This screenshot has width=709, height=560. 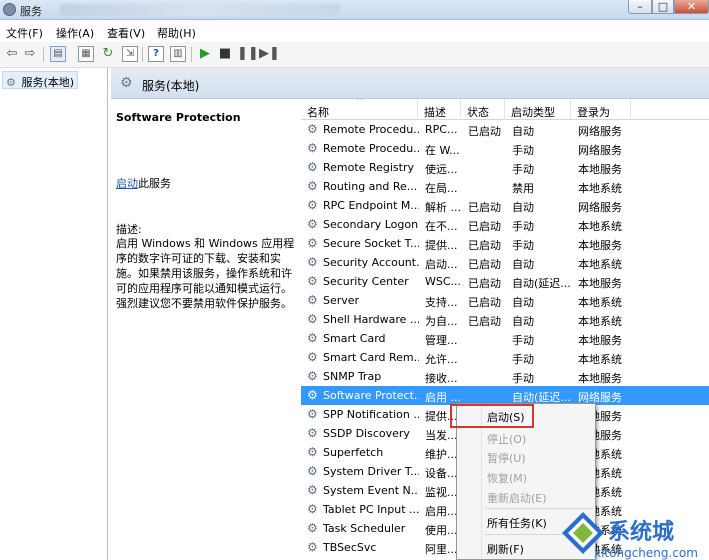 I want to click on menu-file: 文件(F), so click(x=24, y=33).